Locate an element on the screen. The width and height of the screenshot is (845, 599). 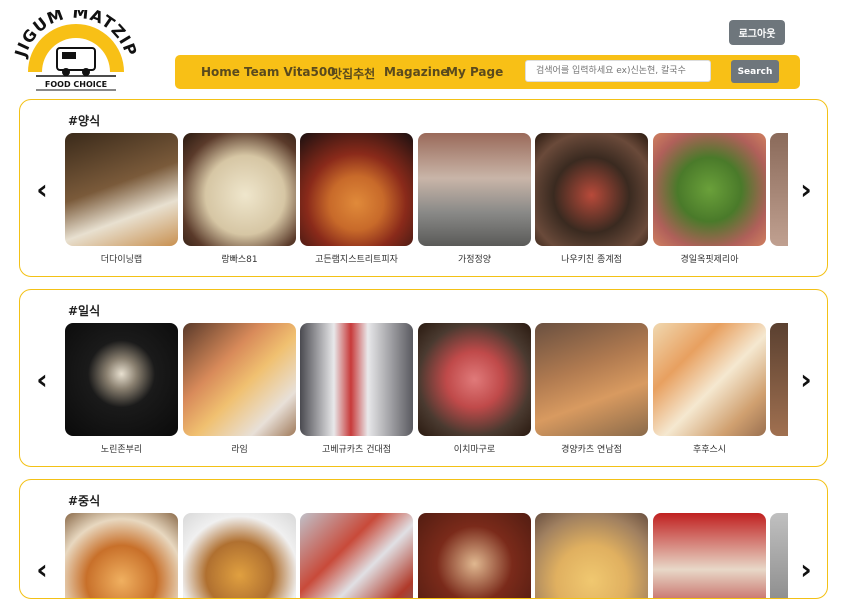
section-title: #중식 is located at coordinates (84, 501).